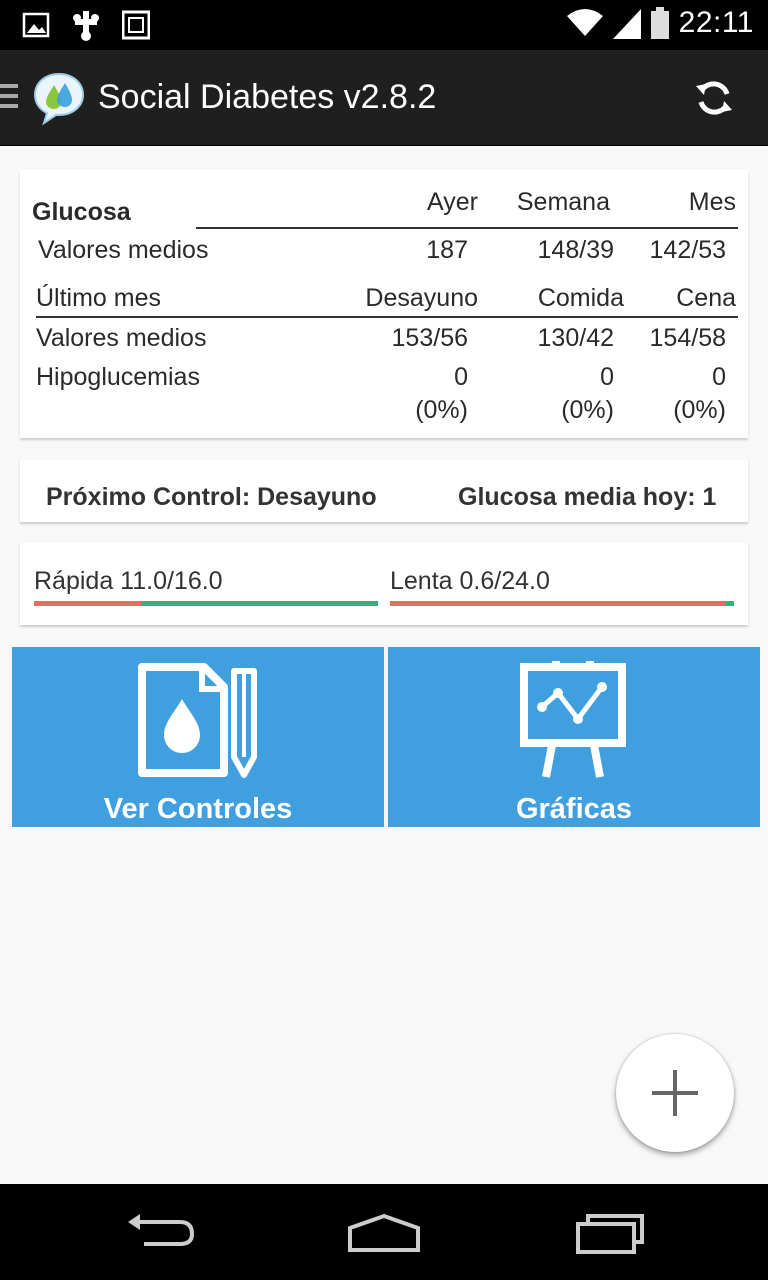  I want to click on slow-insulin-label: Lenta 0.6/24.0, so click(470, 581).